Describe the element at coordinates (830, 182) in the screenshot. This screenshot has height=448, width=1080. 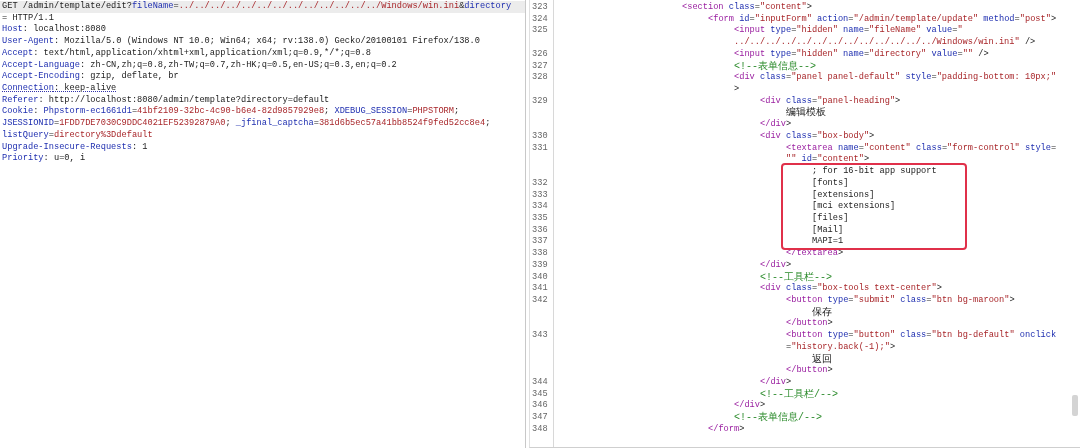
I see `code-line: [fonts]` at that location.